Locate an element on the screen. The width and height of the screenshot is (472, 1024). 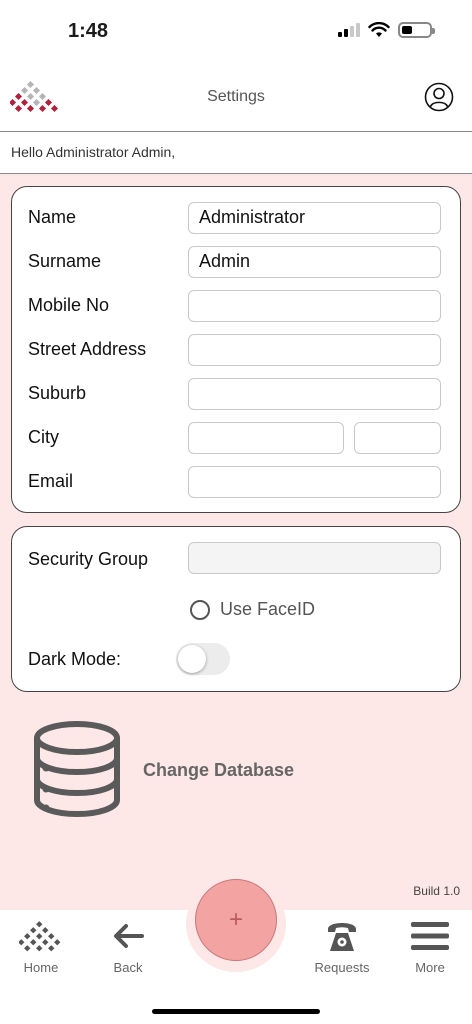
tab-more-label: More is located at coordinates (430, 967).